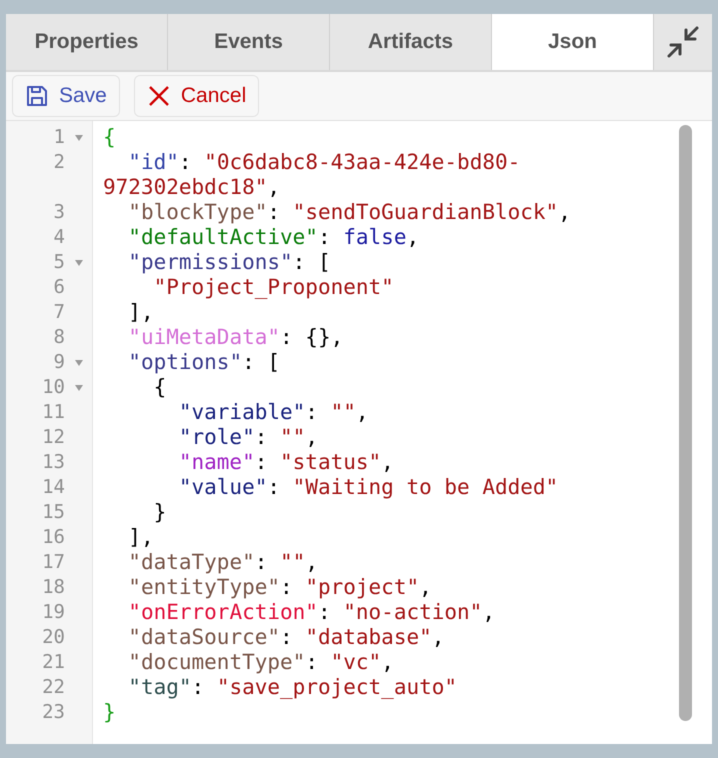 The height and width of the screenshot is (758, 718). Describe the element at coordinates (369, 487) in the screenshot. I see `code-line: "value": "Waiting to be Added"` at that location.